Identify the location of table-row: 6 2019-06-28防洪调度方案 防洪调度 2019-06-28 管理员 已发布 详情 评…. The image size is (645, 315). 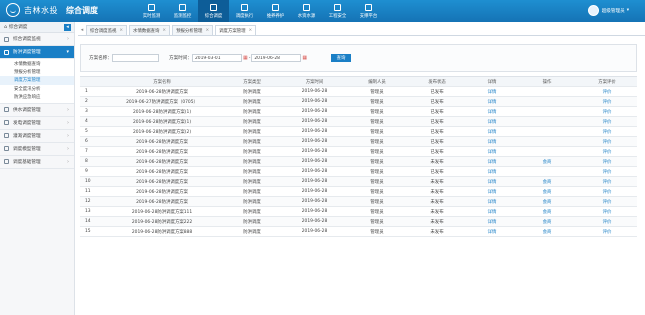
(358, 141).